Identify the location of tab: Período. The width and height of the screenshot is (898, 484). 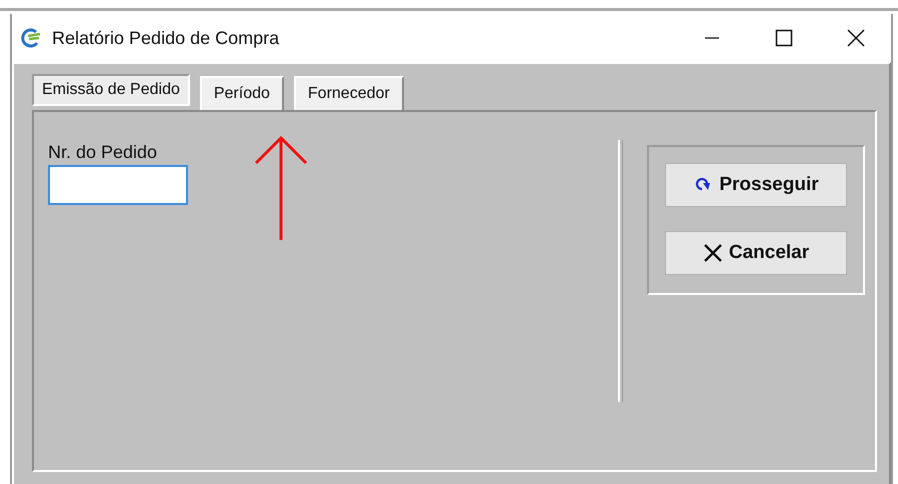
(242, 93).